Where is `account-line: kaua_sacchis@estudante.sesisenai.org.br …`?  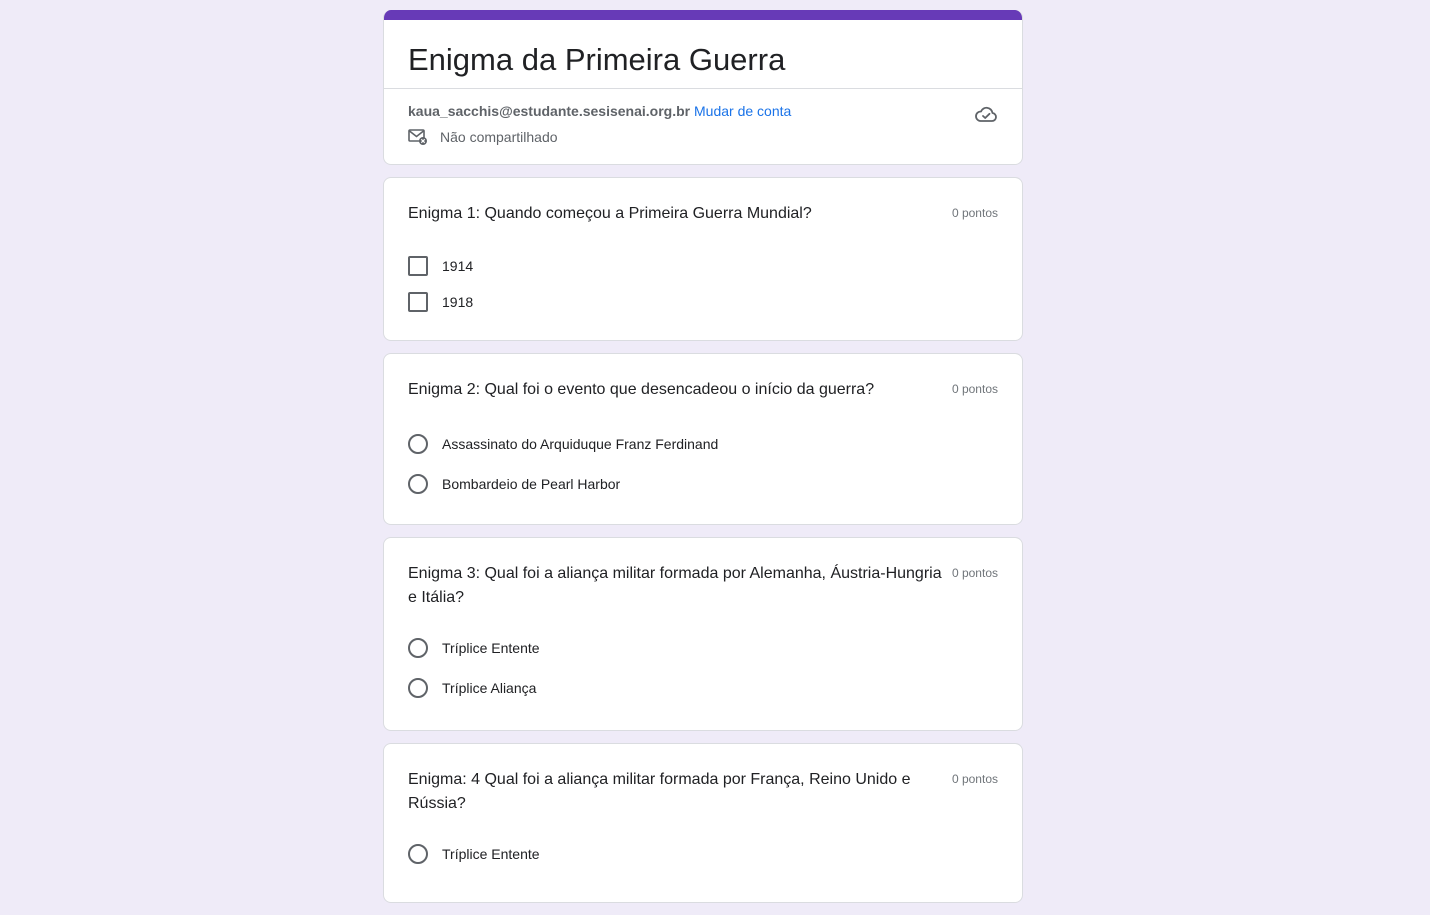 account-line: kaua_sacchis@estudante.sesisenai.org.br … is located at coordinates (599, 111).